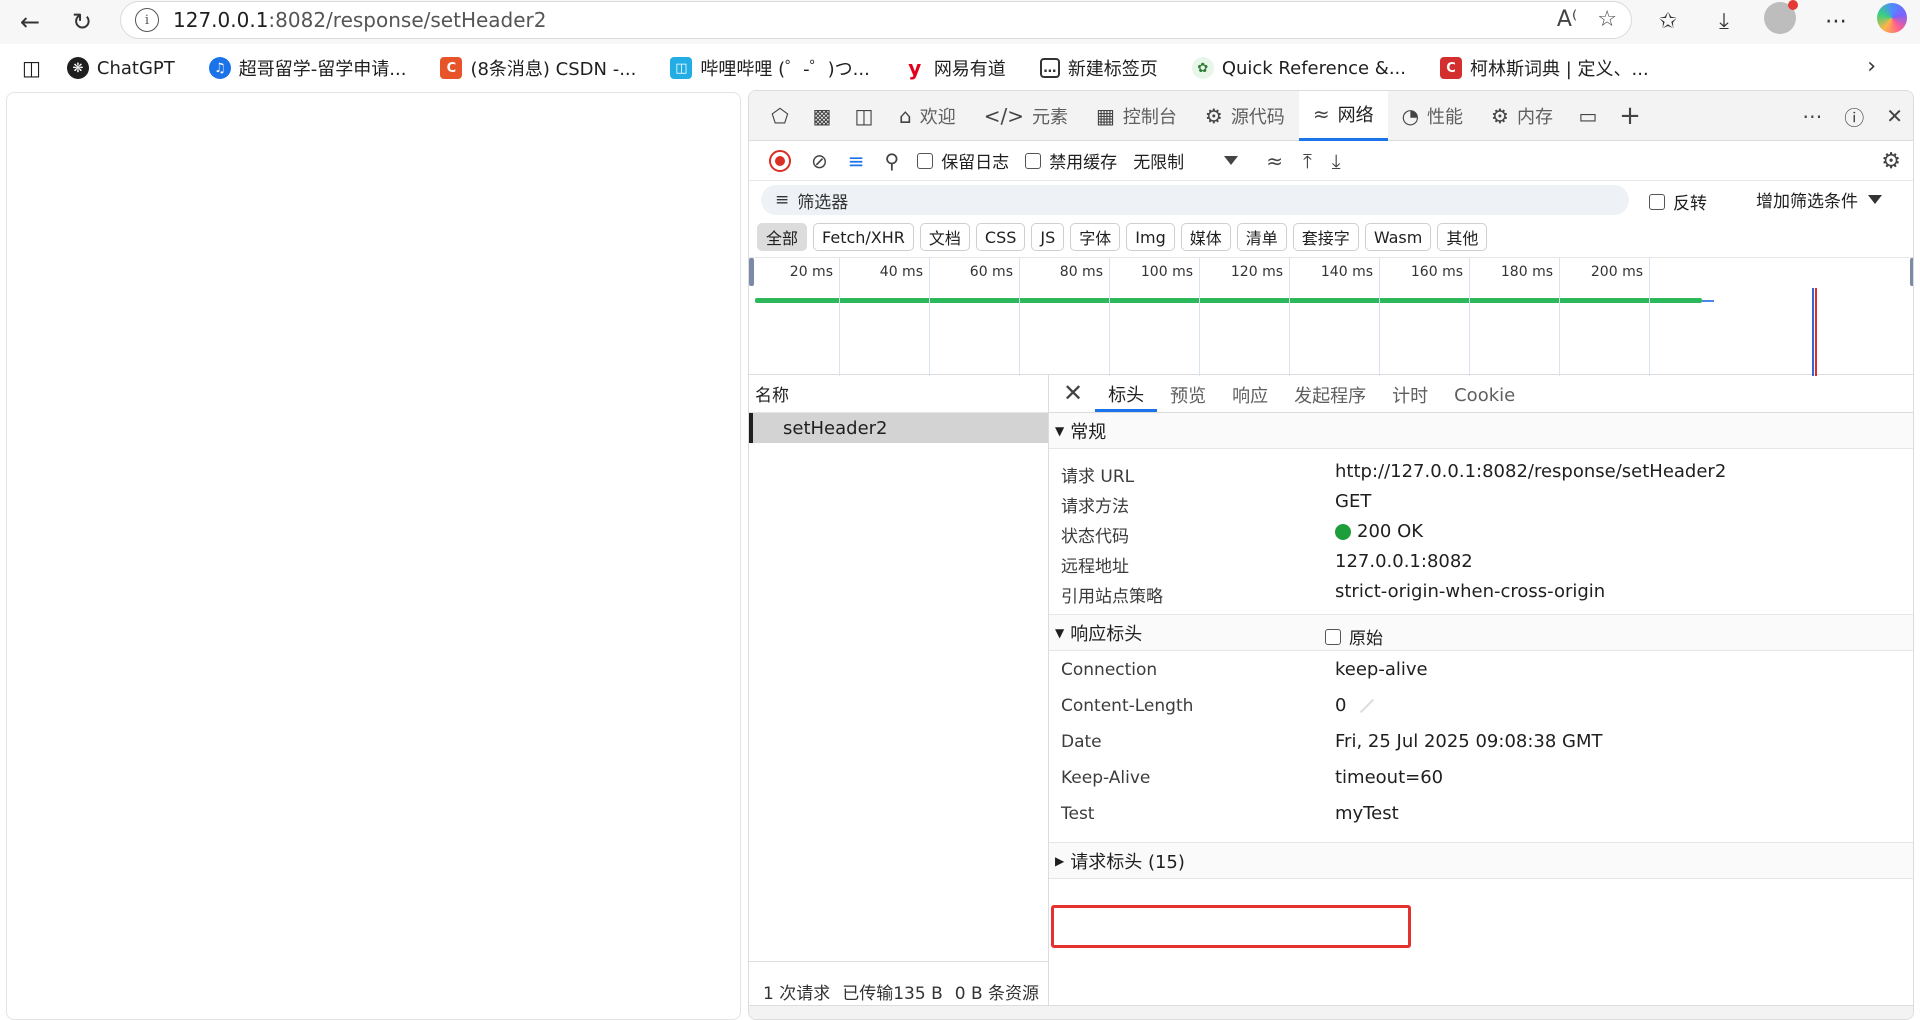 The height and width of the screenshot is (1020, 1920). What do you see at coordinates (1630, 116) in the screenshot?
I see `add-tab-icon: +` at bounding box center [1630, 116].